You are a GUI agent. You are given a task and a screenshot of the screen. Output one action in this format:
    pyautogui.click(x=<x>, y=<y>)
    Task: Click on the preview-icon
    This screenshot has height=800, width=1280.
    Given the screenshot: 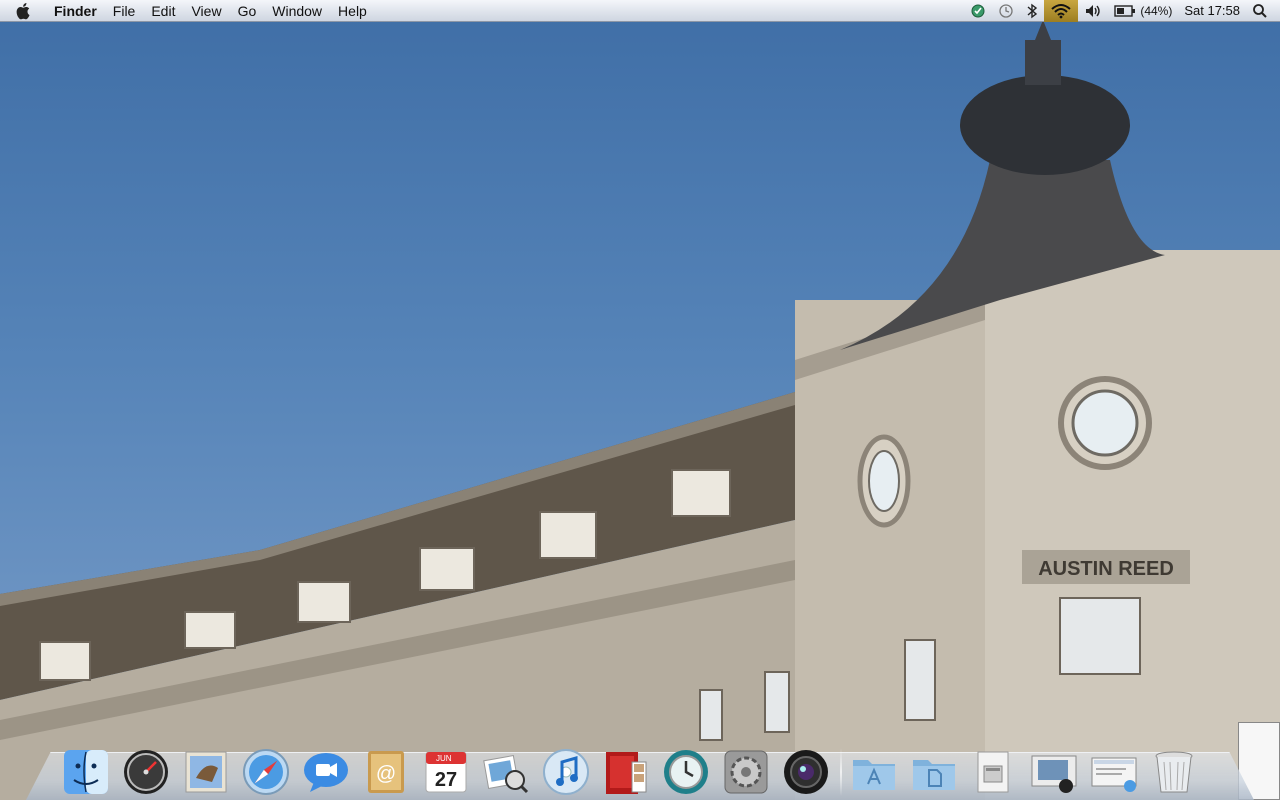 What is the action you would take?
    pyautogui.click(x=506, y=774)
    